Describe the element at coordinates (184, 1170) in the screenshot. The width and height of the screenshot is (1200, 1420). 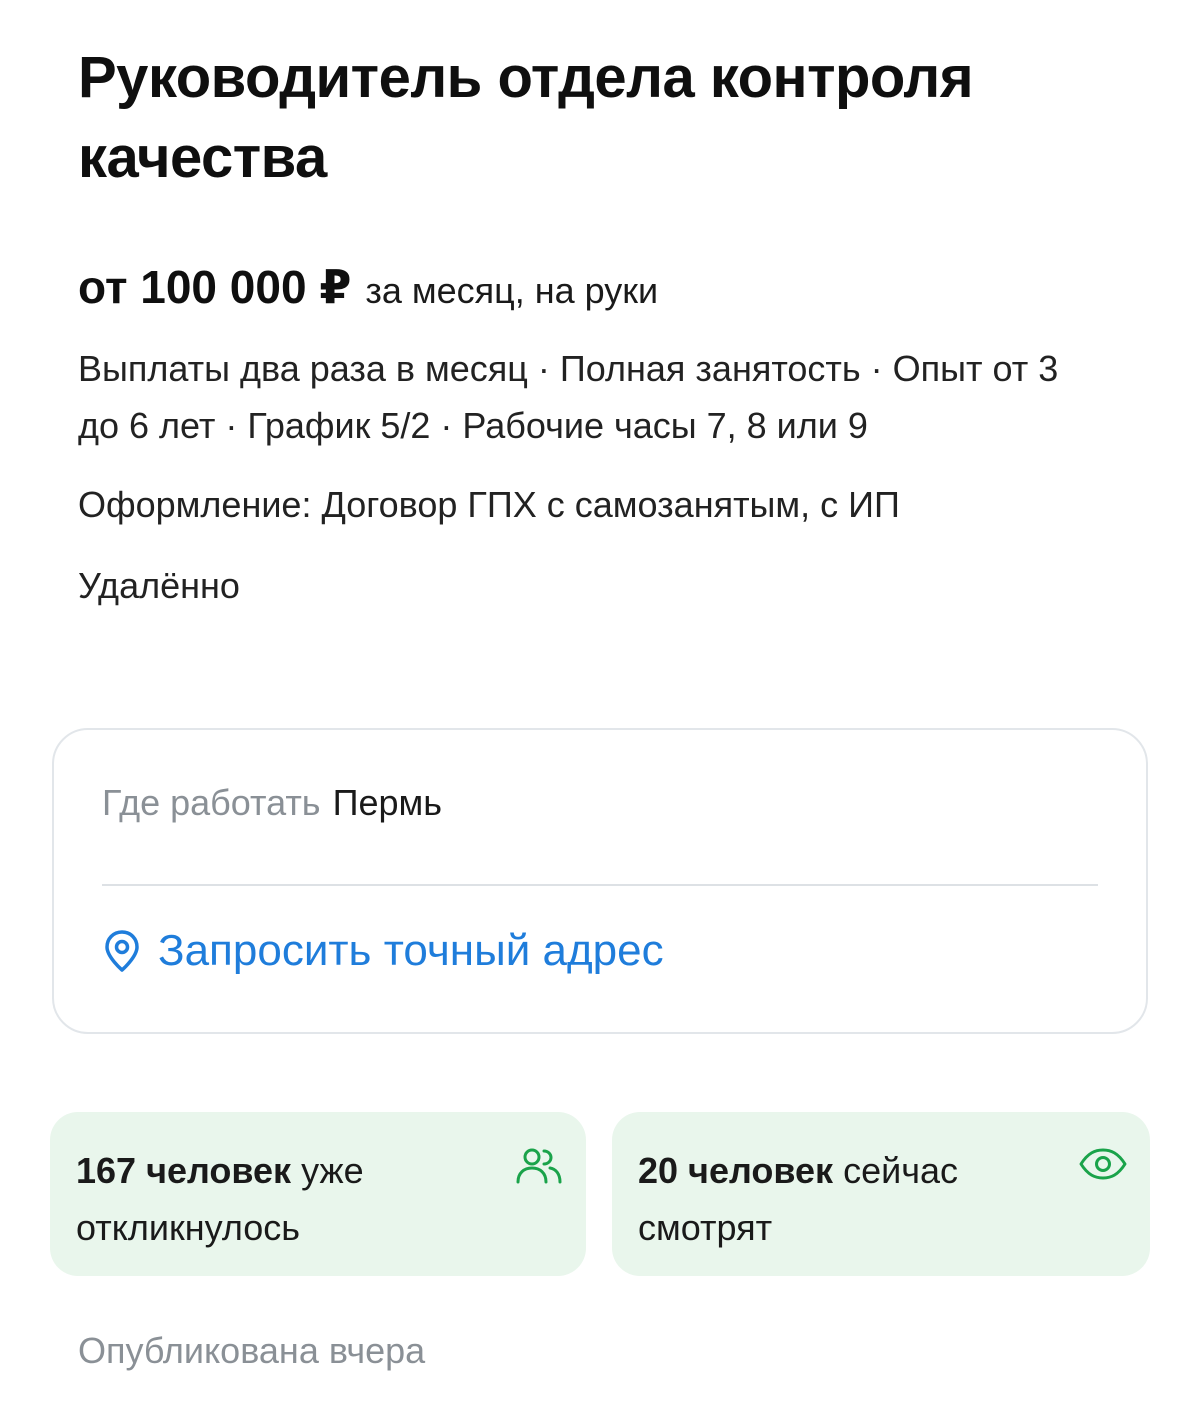
I see `responses-count: 167 человек` at that location.